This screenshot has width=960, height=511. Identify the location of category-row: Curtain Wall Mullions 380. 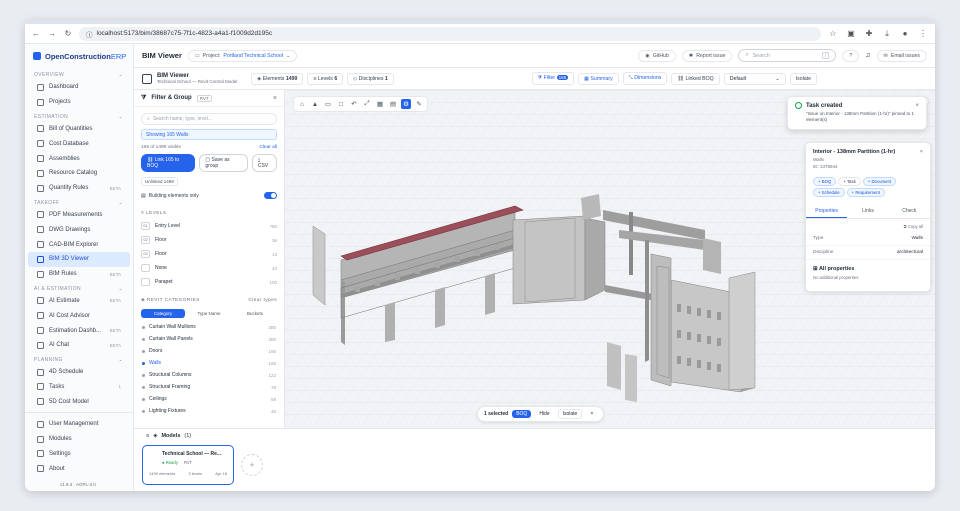
(209, 327).